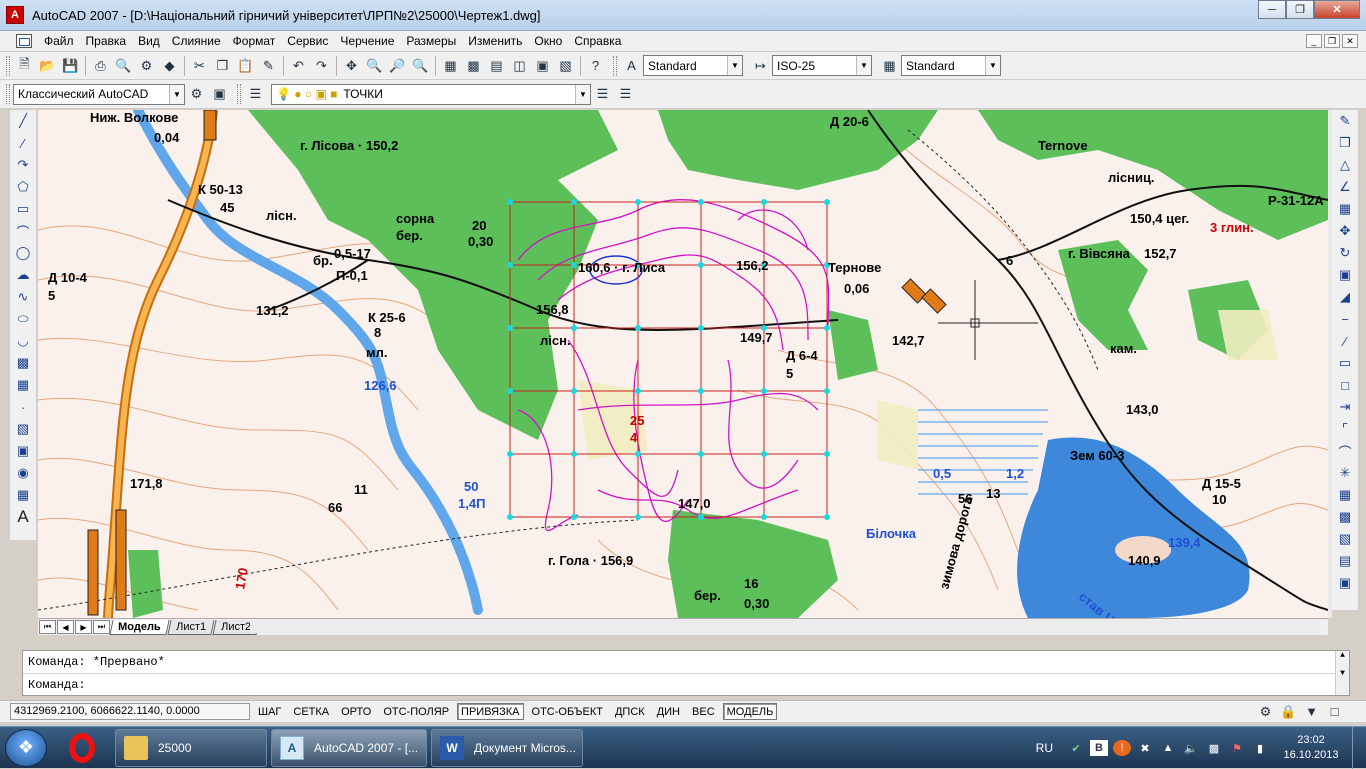 The height and width of the screenshot is (769, 1366). I want to click on gradient-icon: ▣, so click(23, 451).